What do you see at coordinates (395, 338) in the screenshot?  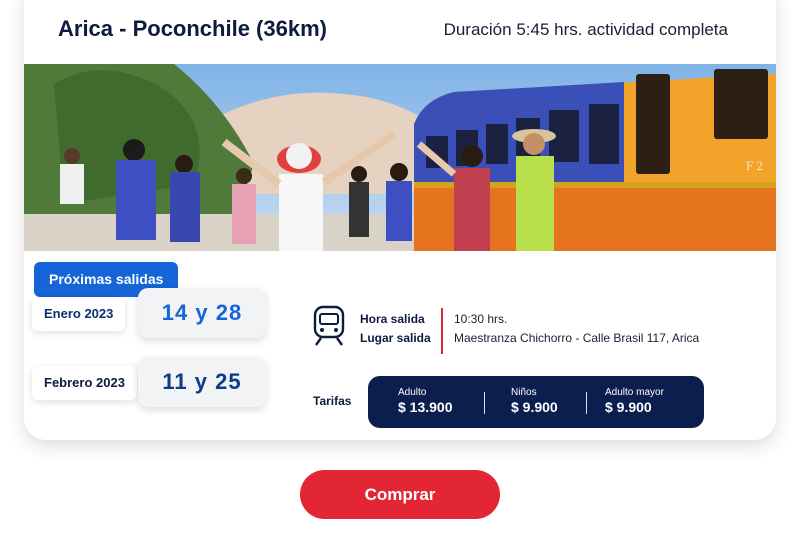 I see `departure-place-label: Lugar salida` at bounding box center [395, 338].